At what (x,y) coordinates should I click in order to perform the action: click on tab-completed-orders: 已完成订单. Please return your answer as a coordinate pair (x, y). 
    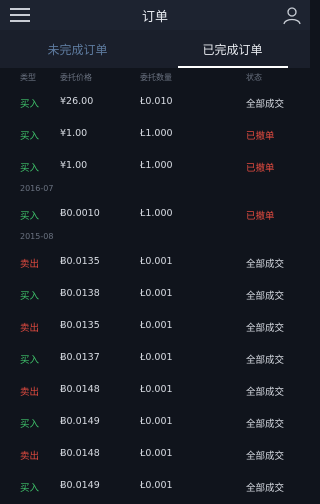
    Looking at the image, I should click on (232, 49).